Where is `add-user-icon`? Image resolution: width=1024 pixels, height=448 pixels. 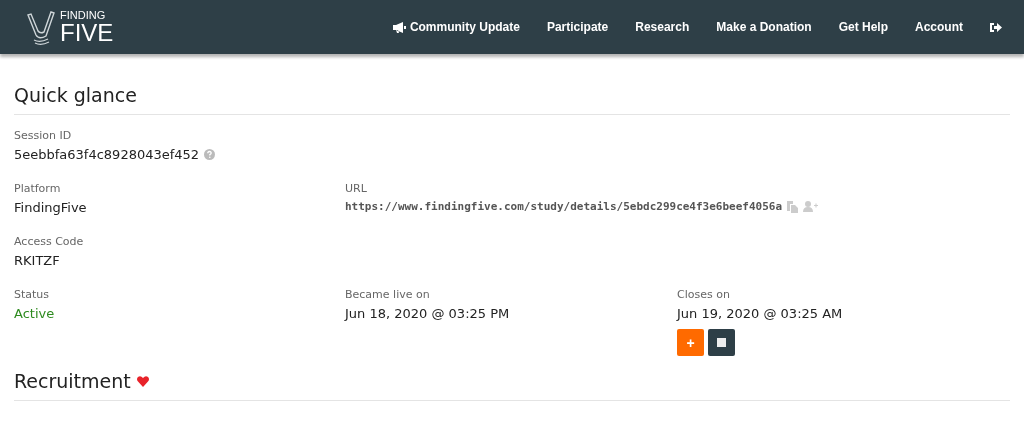 add-user-icon is located at coordinates (811, 206).